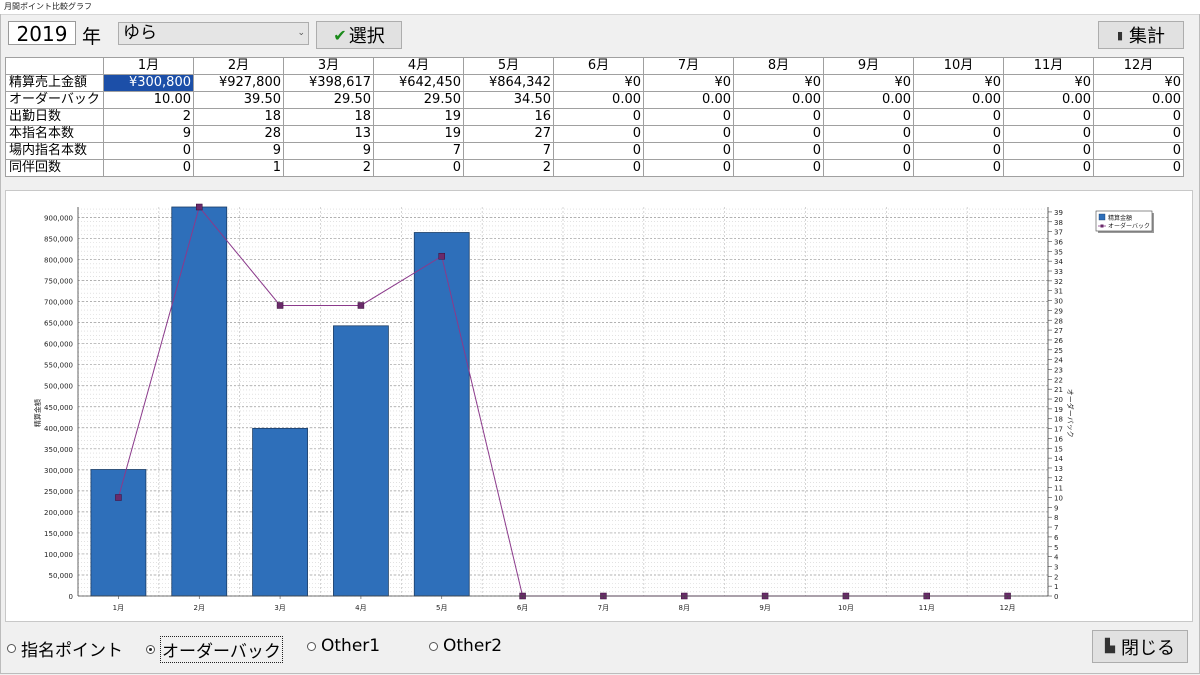 This screenshot has width=1200, height=675. I want to click on table-cell: 27, so click(508, 134).